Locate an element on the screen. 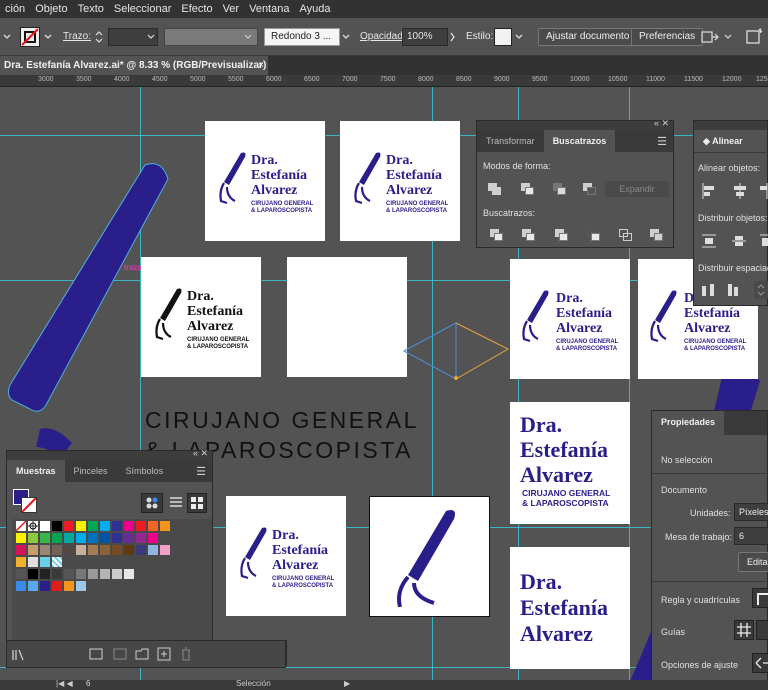  delete-swatch-icon is located at coordinates (186, 654).